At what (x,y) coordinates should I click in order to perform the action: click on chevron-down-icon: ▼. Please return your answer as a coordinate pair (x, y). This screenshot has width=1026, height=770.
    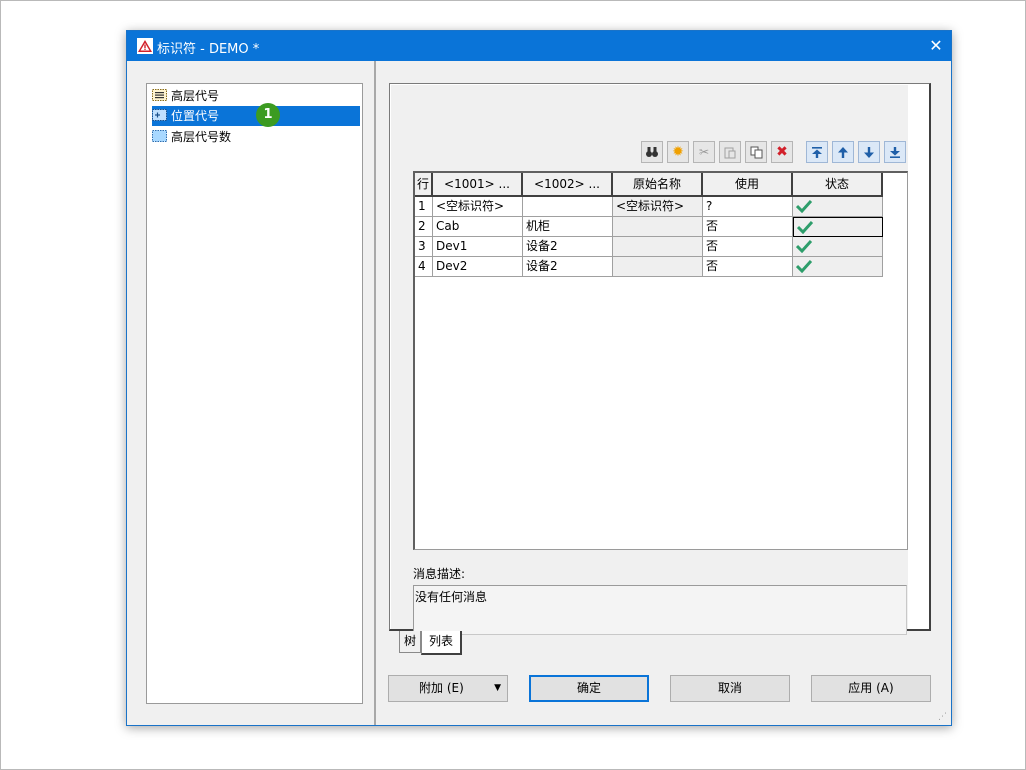
    Looking at the image, I should click on (497, 688).